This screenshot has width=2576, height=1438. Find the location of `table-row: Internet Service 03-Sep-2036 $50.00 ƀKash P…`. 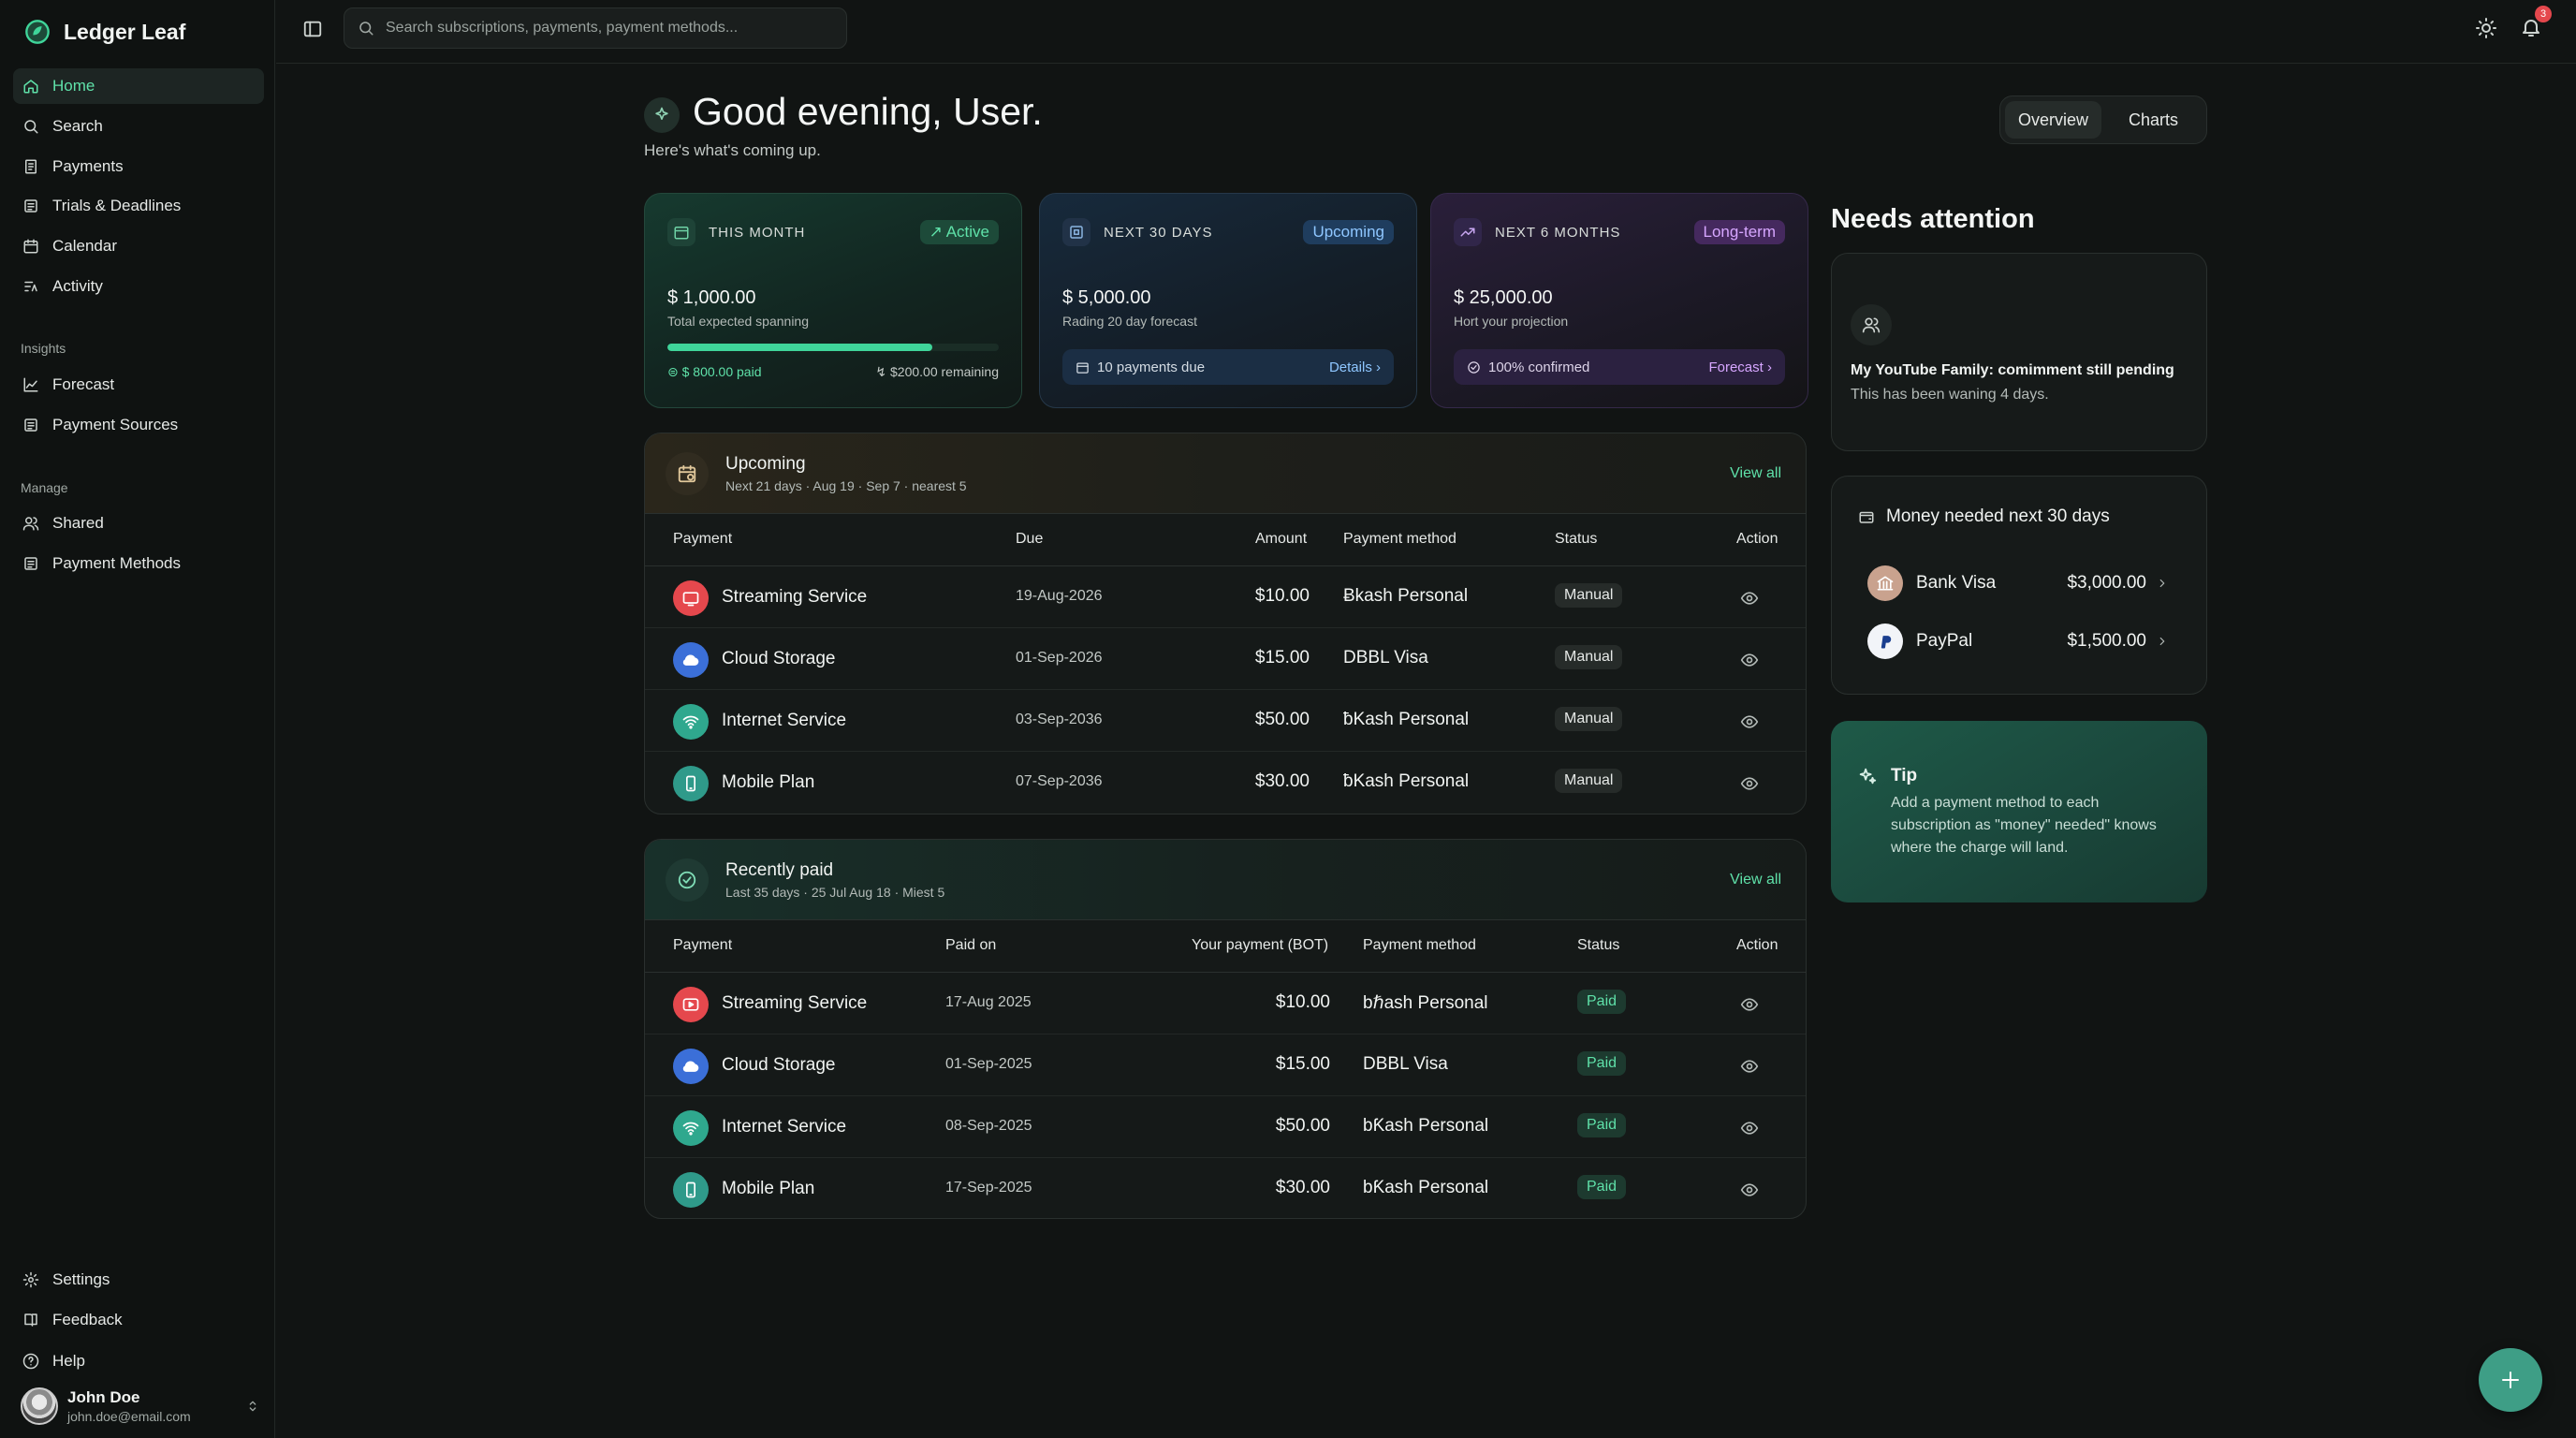

table-row: Internet Service 03-Sep-2036 $50.00 ƀKash P… is located at coordinates (1225, 721).